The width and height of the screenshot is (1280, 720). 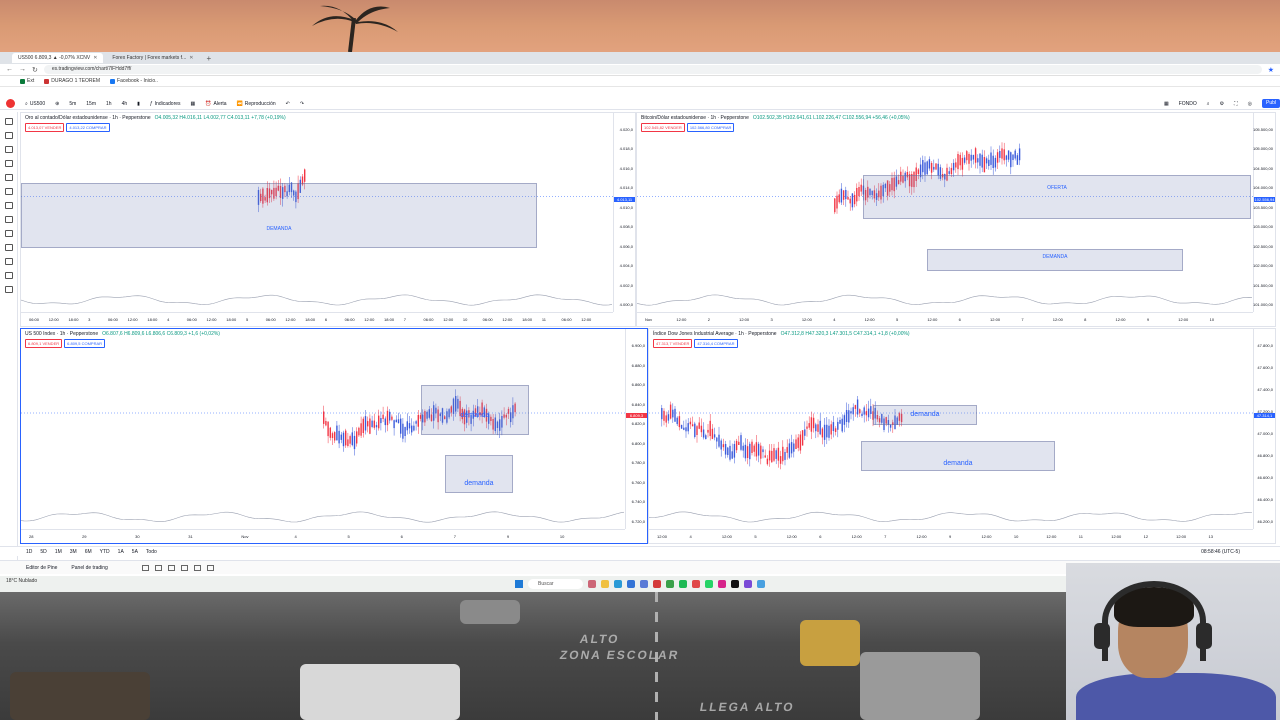 I want to click on back-icon: ←, so click(x=9, y=69).